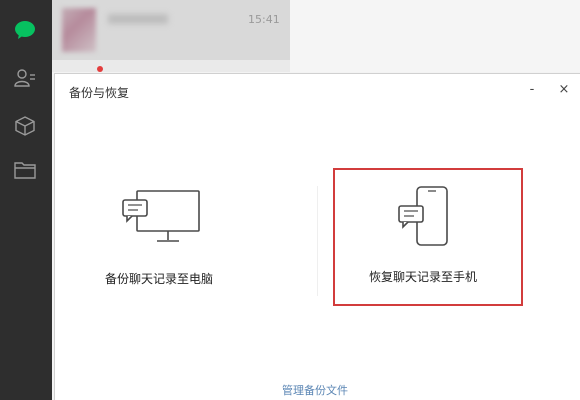  What do you see at coordinates (26, 200) in the screenshot?
I see `sidebar` at bounding box center [26, 200].